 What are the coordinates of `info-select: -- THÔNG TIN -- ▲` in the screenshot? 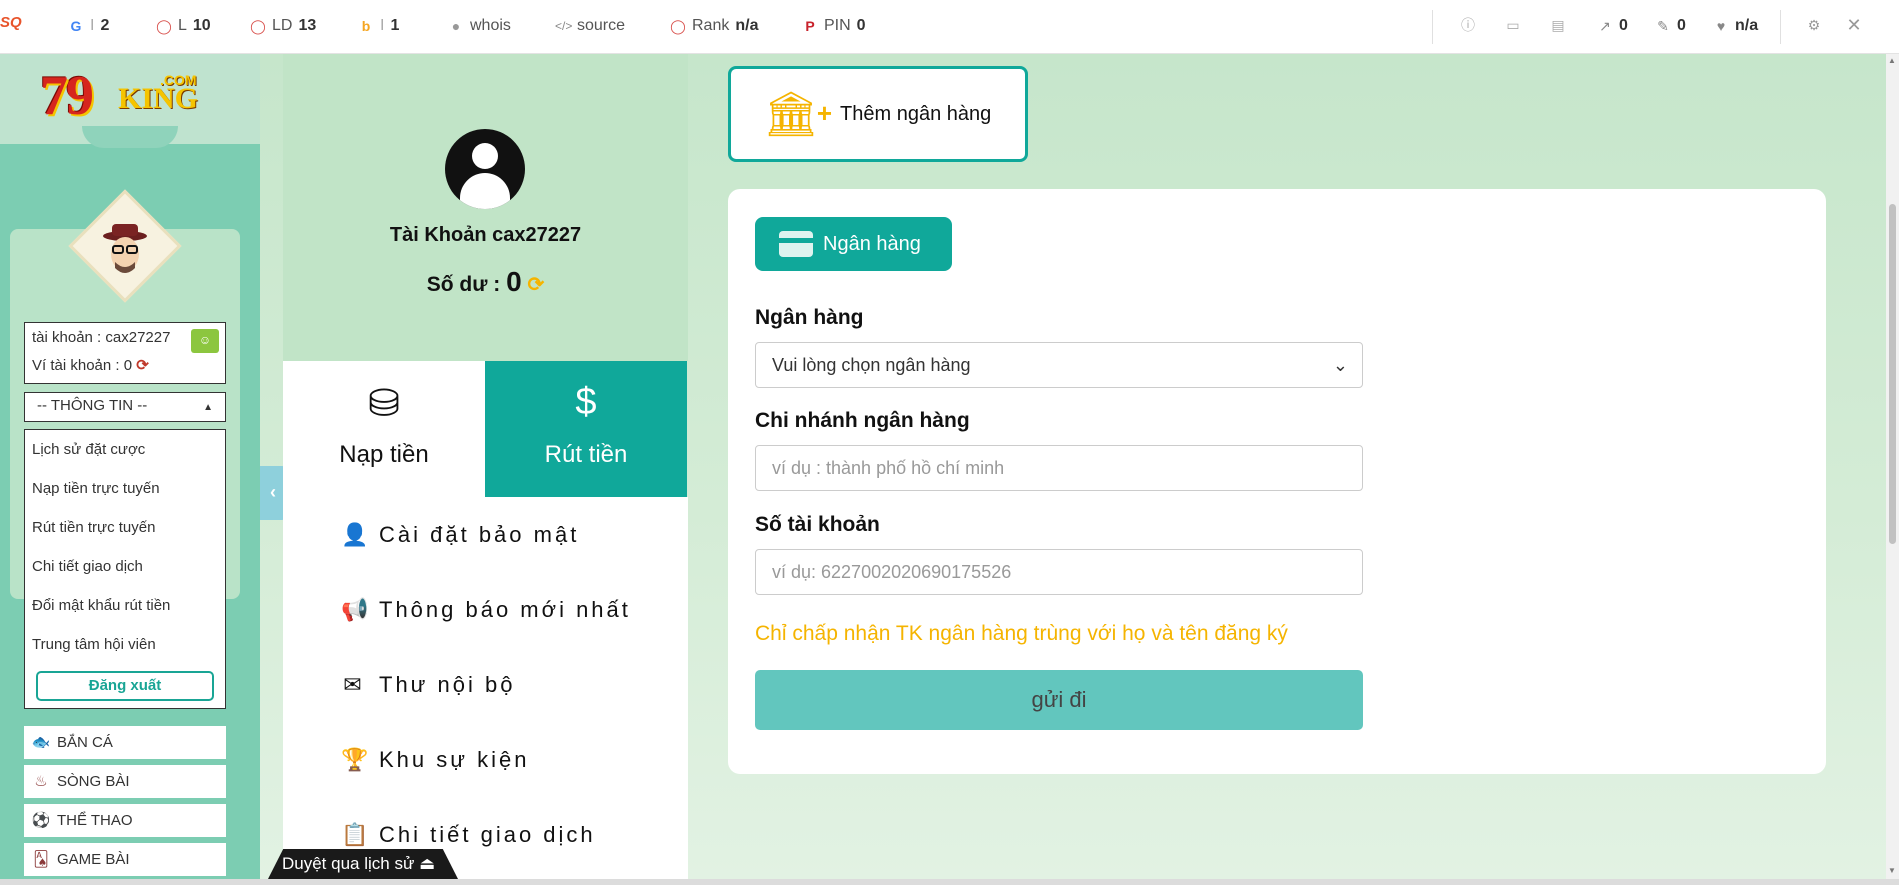 It's located at (125, 407).